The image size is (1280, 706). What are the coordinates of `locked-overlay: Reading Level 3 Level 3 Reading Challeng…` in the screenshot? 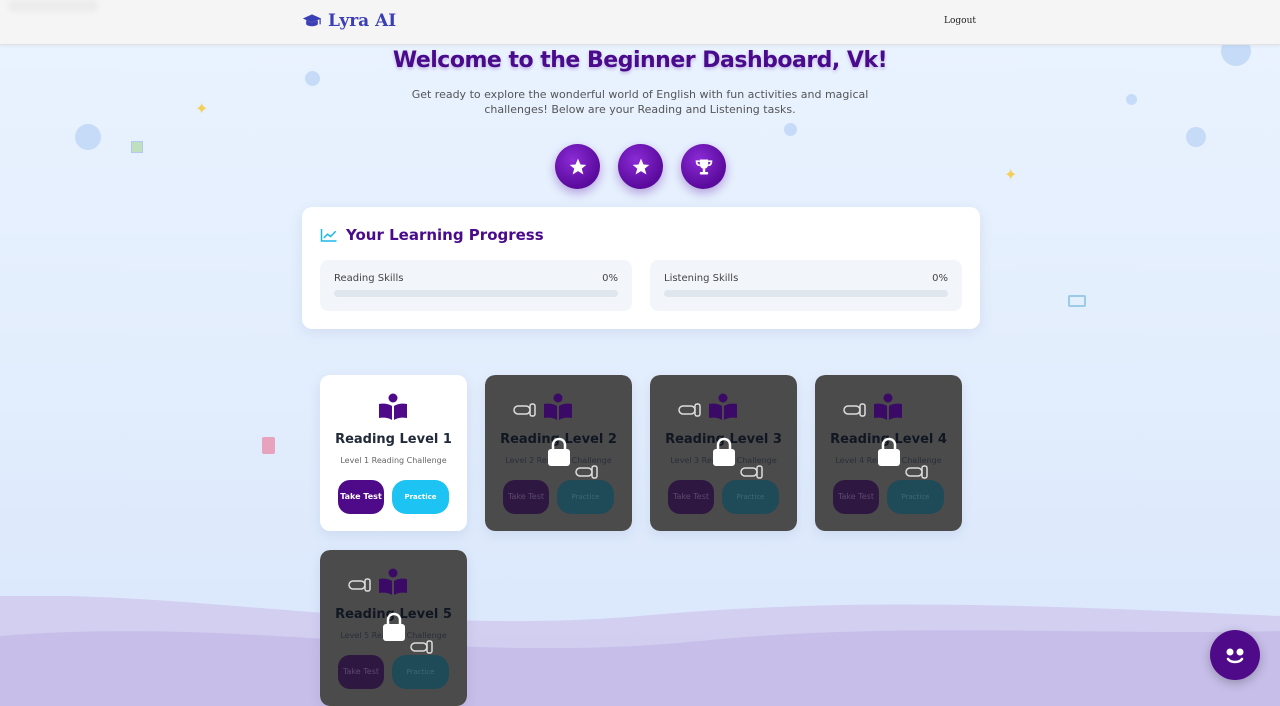 It's located at (723, 453).